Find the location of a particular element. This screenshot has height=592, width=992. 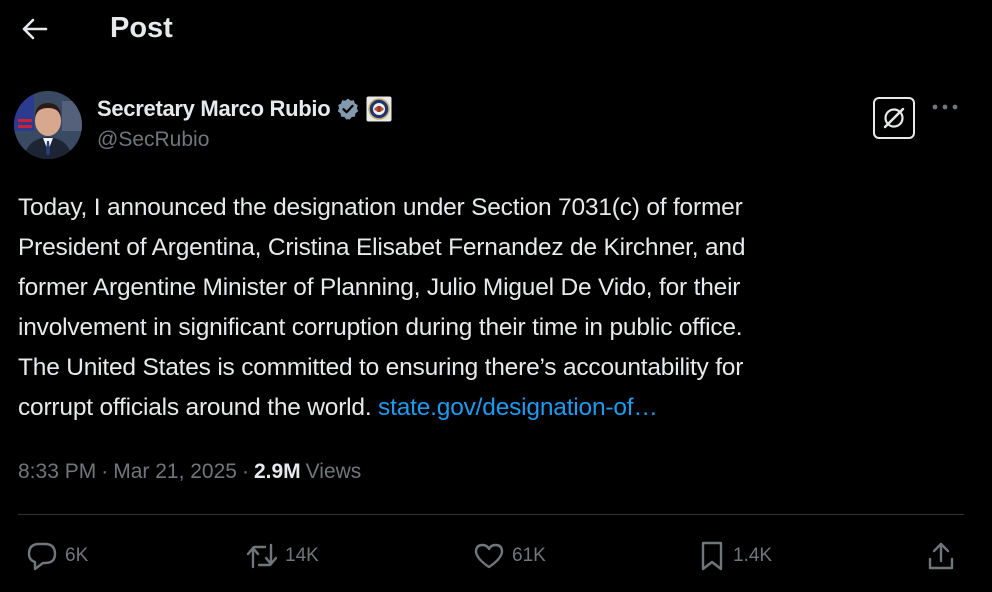

grok-icon is located at coordinates (894, 118).